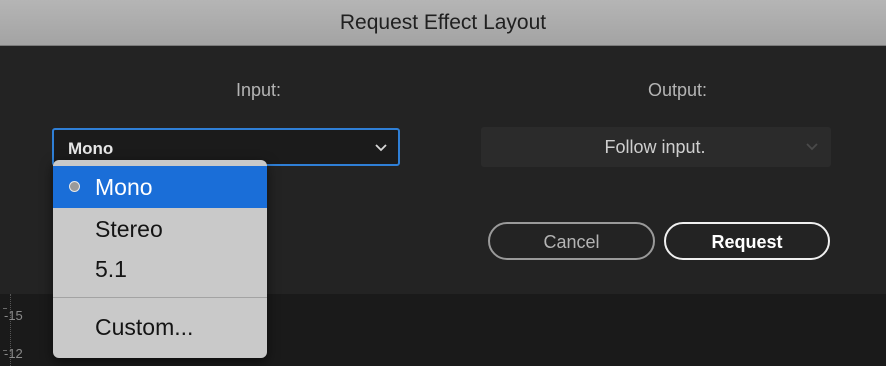  What do you see at coordinates (124, 187) in the screenshot?
I see `menu-item-label: Mono` at bounding box center [124, 187].